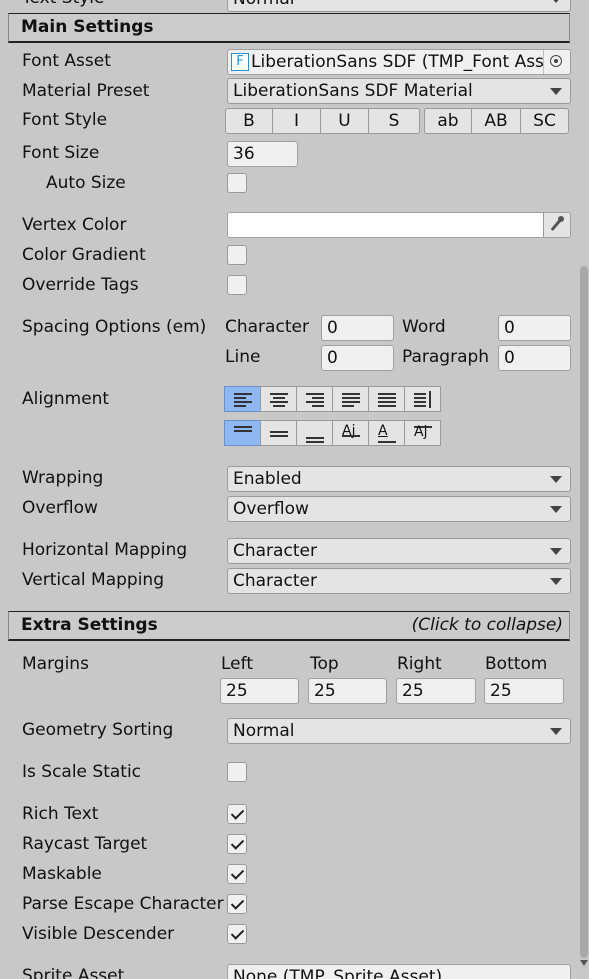 The height and width of the screenshot is (979, 589). Describe the element at coordinates (324, 664) in the screenshot. I see `margin-top-label: Top` at that location.